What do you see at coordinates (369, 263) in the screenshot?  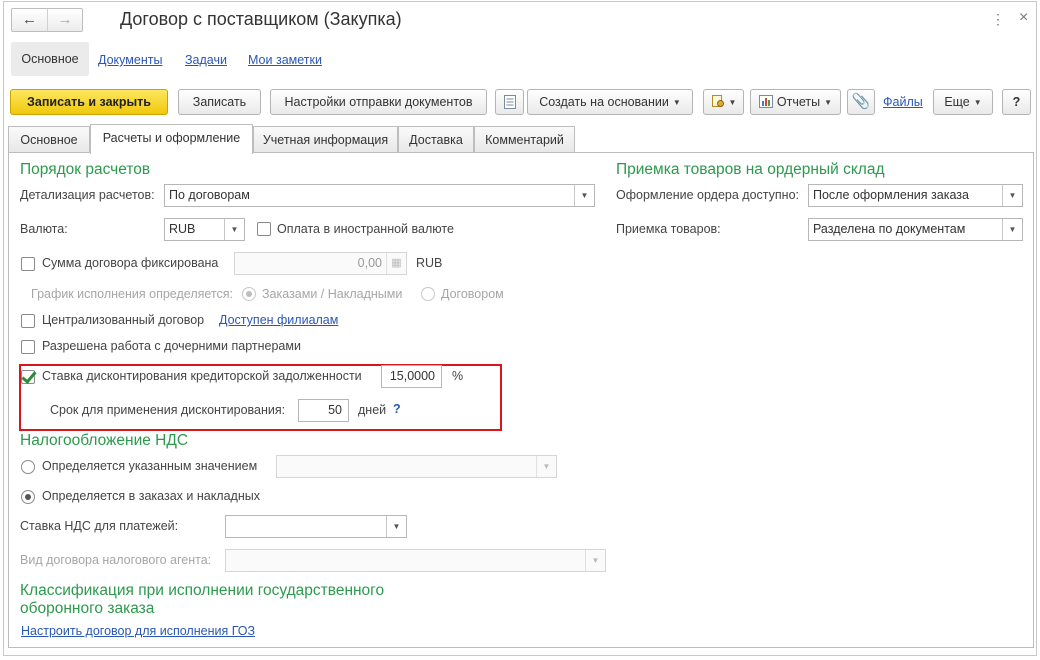 I see `fixed-sum-value: 0,00` at bounding box center [369, 263].